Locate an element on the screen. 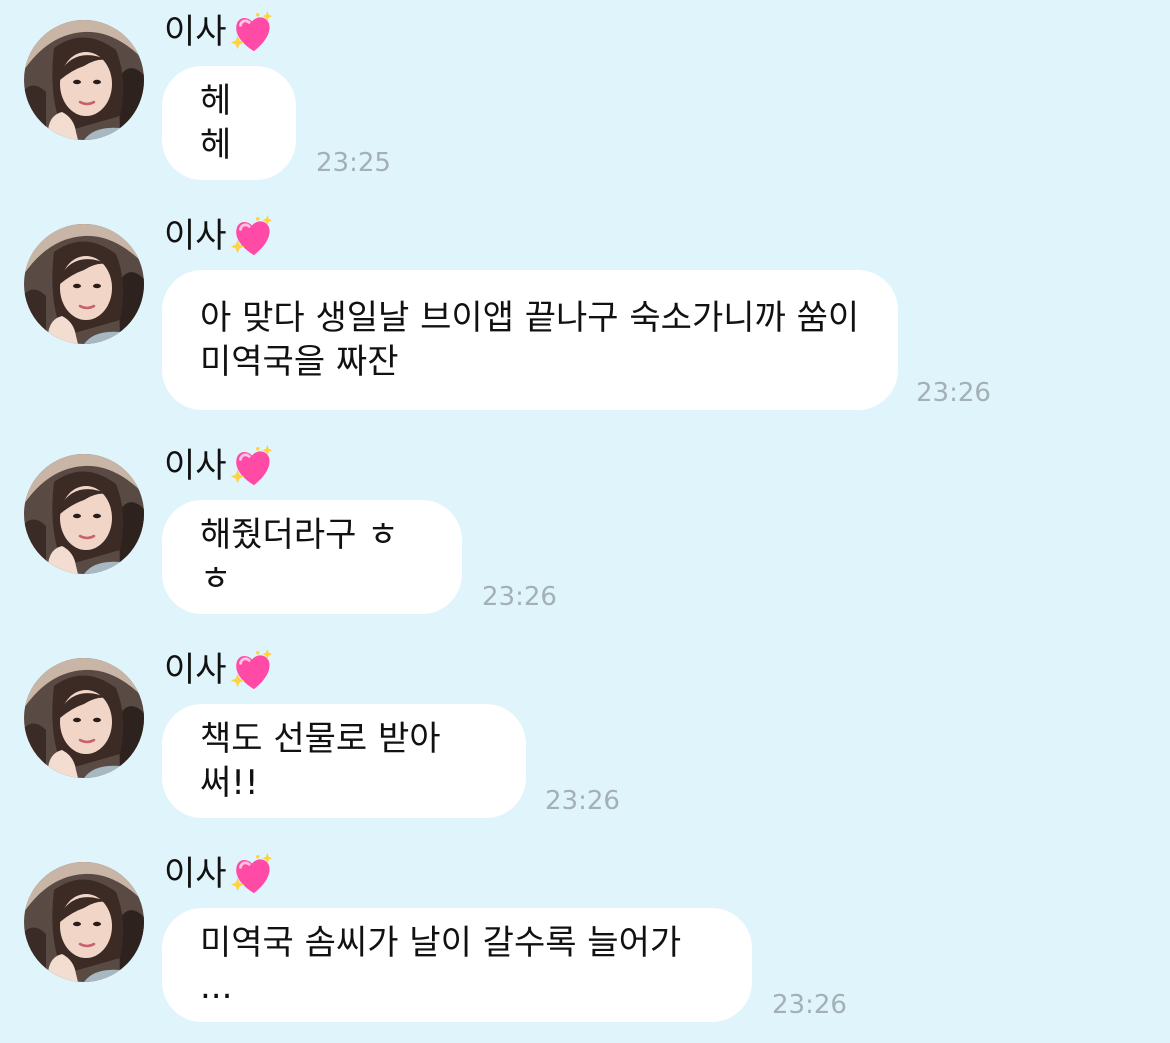 The image size is (1170, 1043). message-bubble: 책도 선물로 받아써!! is located at coordinates (344, 761).